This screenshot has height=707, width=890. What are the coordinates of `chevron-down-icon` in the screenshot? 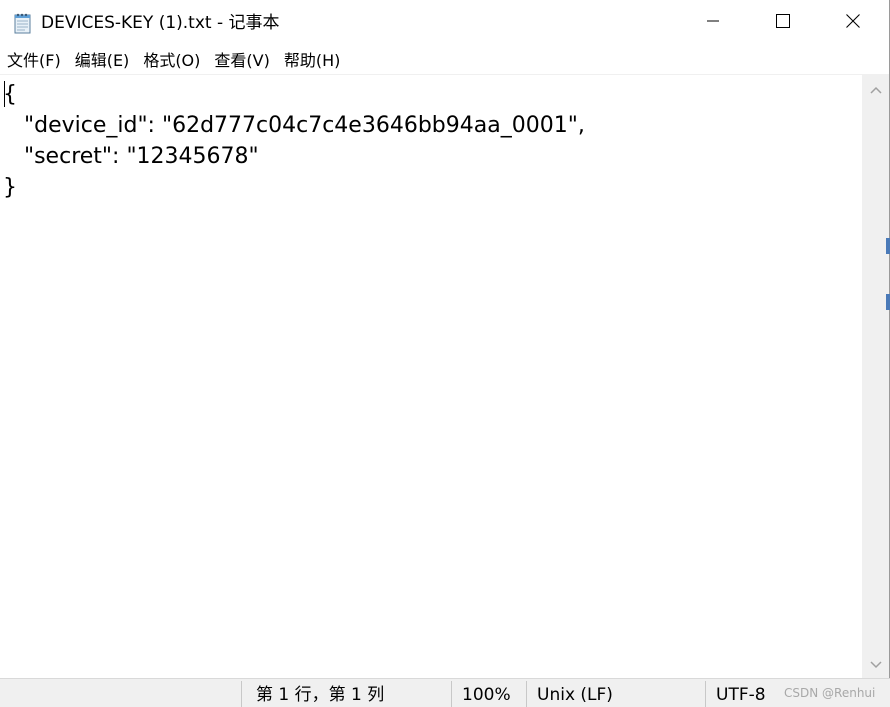 It's located at (876, 664).